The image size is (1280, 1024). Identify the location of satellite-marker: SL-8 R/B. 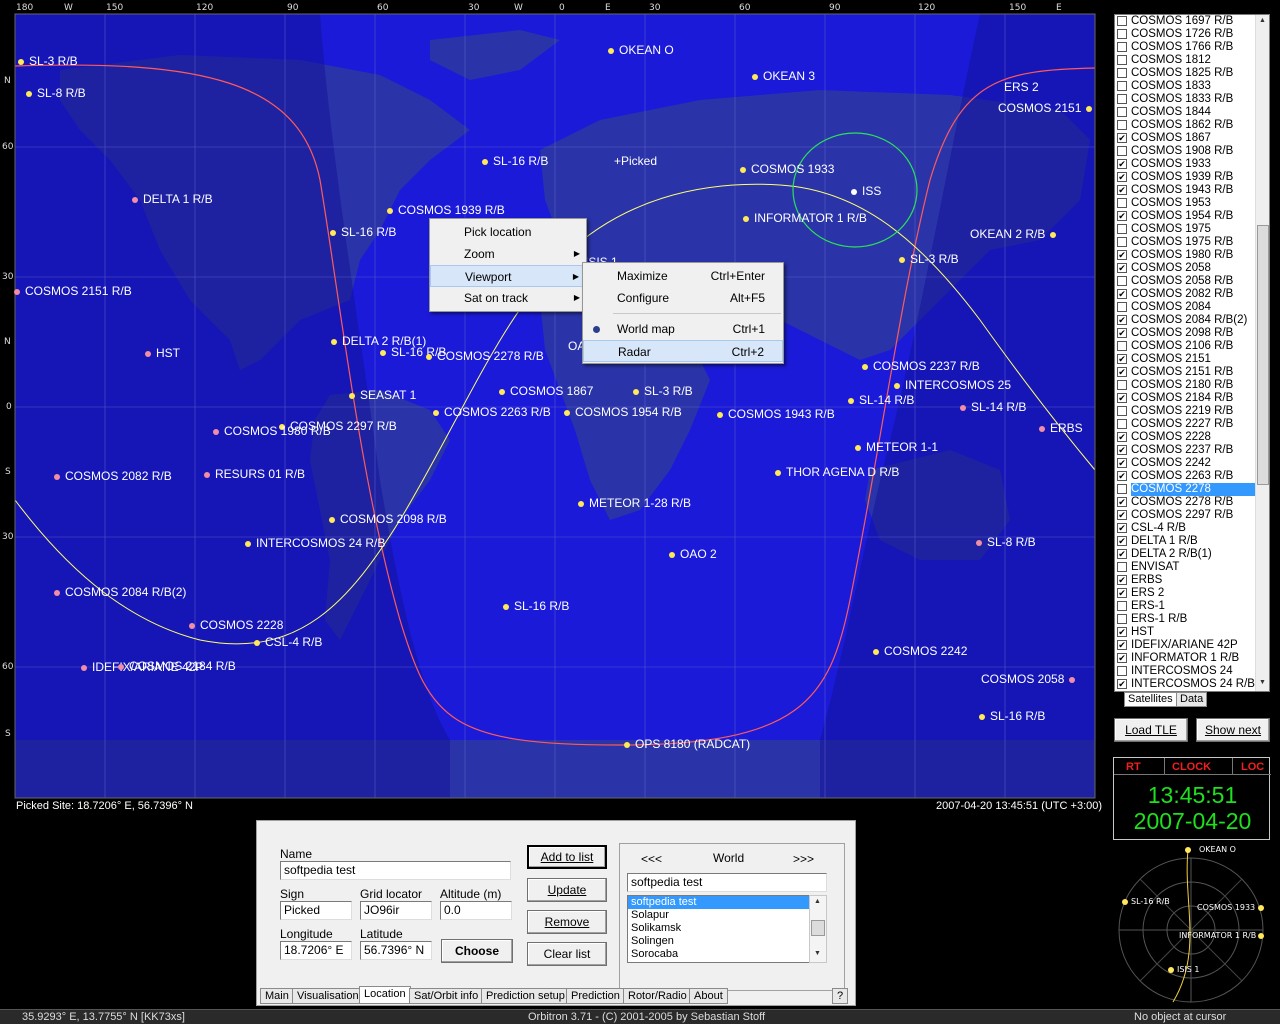
(1006, 542).